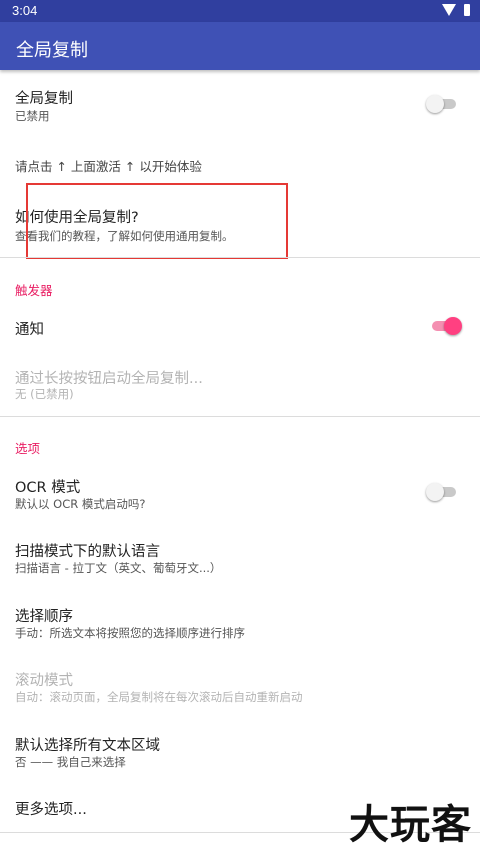 Image resolution: width=480 pixels, height=854 pixels. I want to click on global-copy-summary: 已禁用, so click(32, 116).